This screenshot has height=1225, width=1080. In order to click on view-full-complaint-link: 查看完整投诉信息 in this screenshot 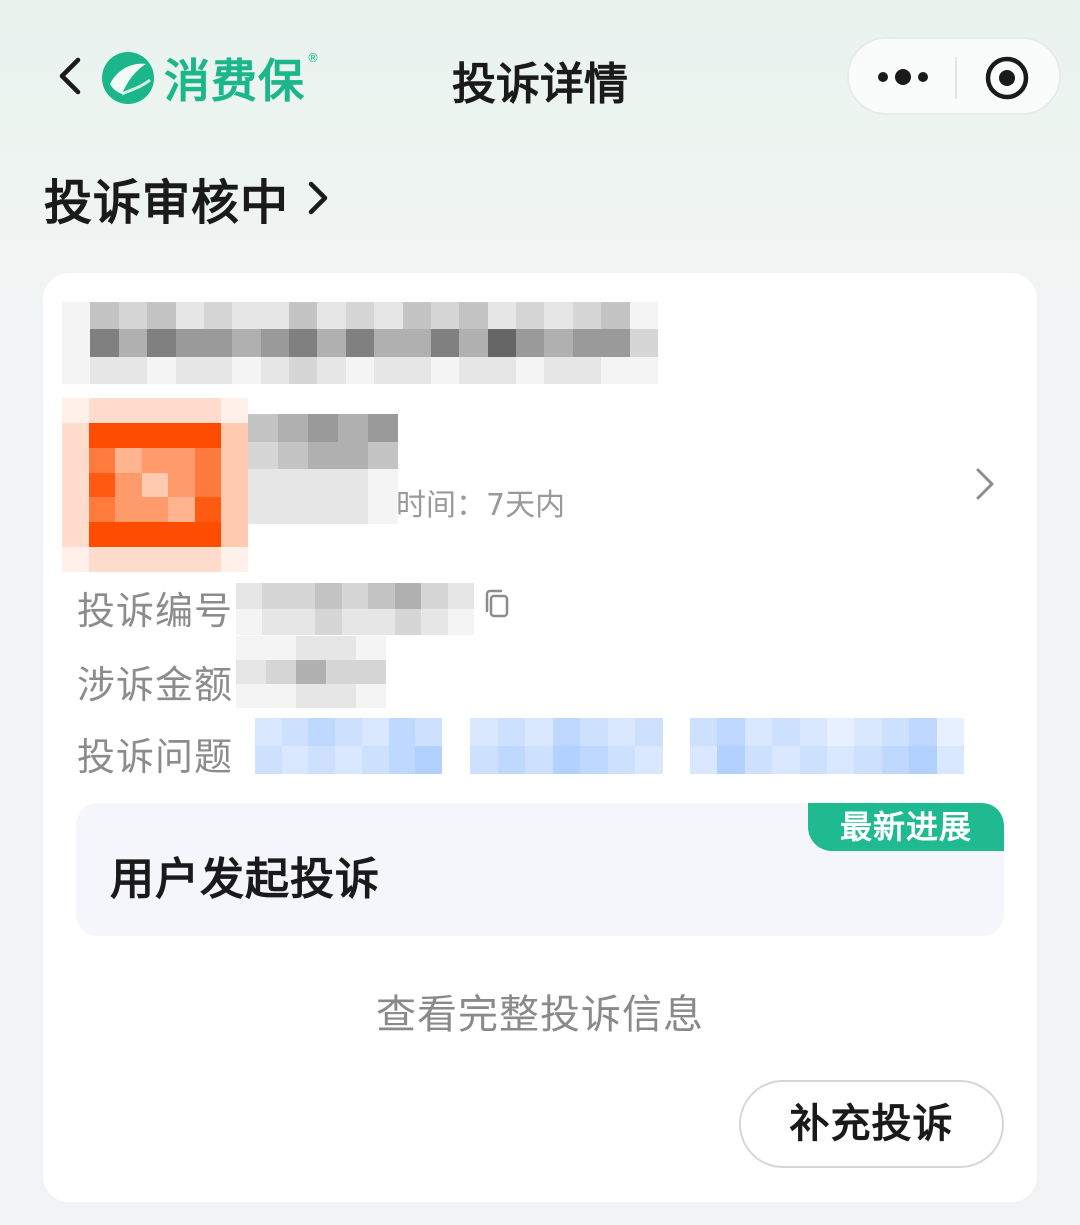, I will do `click(540, 1011)`.